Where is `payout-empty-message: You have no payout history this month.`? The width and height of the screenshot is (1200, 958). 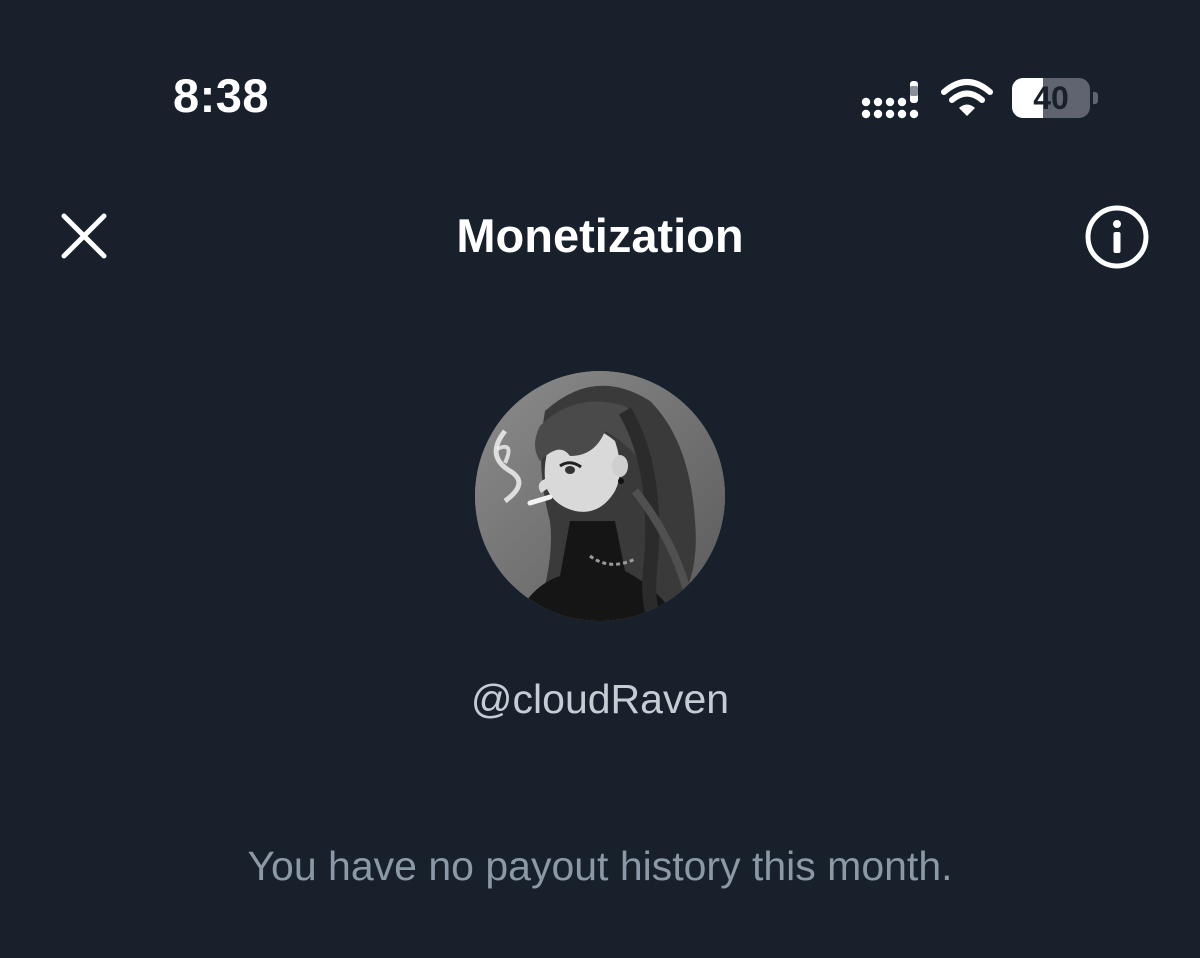 payout-empty-message: You have no payout history this month. is located at coordinates (600, 866).